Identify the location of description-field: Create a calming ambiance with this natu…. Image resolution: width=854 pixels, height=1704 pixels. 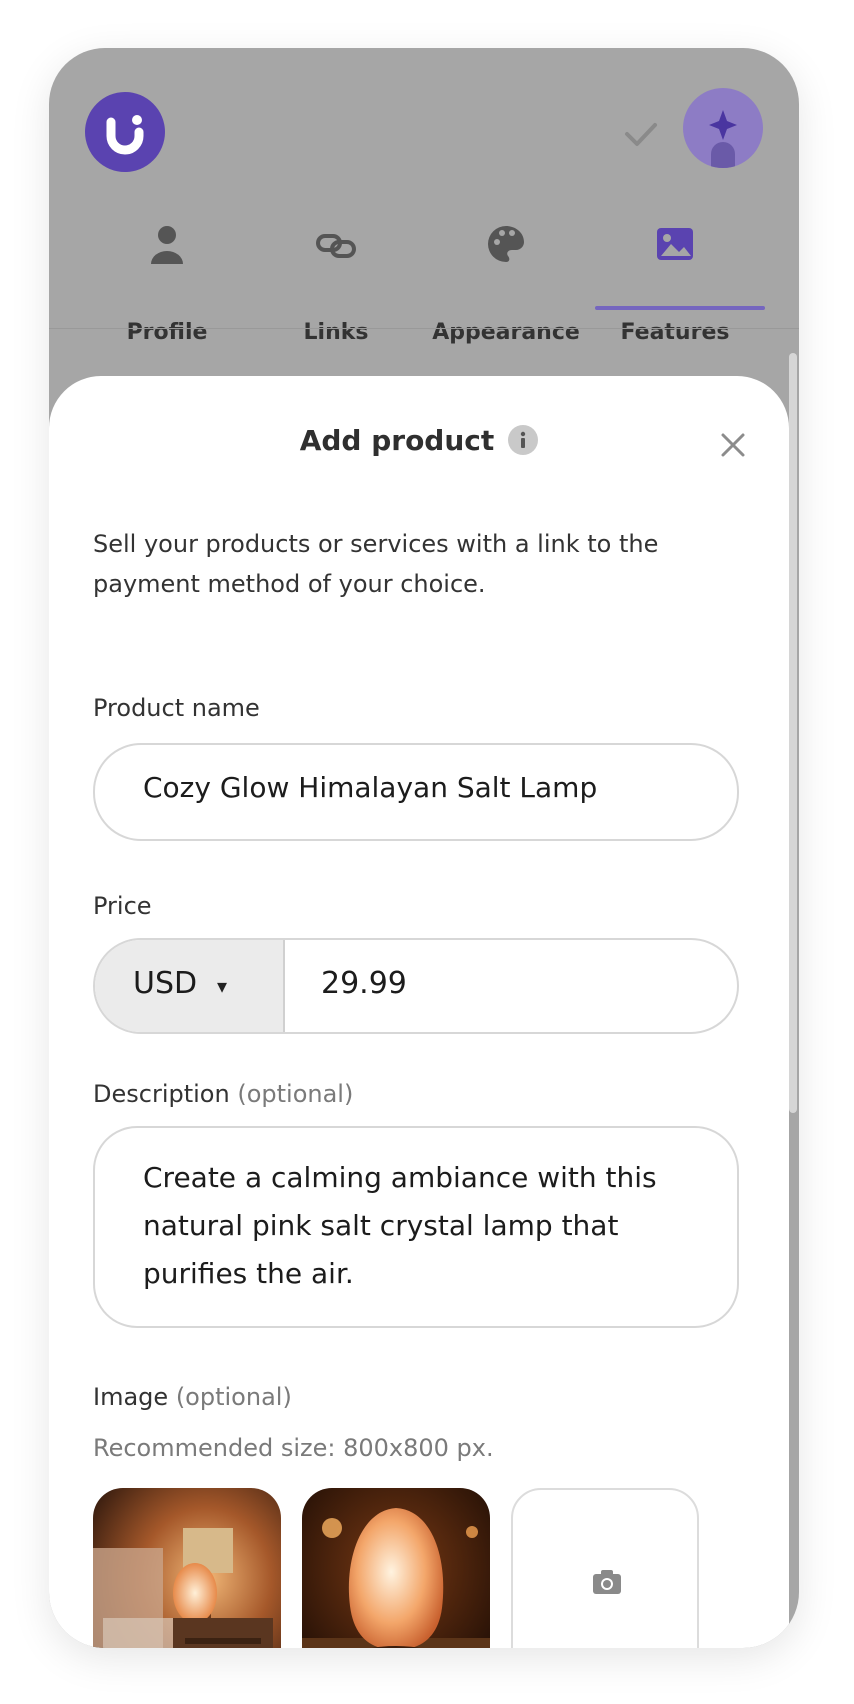
(416, 1227).